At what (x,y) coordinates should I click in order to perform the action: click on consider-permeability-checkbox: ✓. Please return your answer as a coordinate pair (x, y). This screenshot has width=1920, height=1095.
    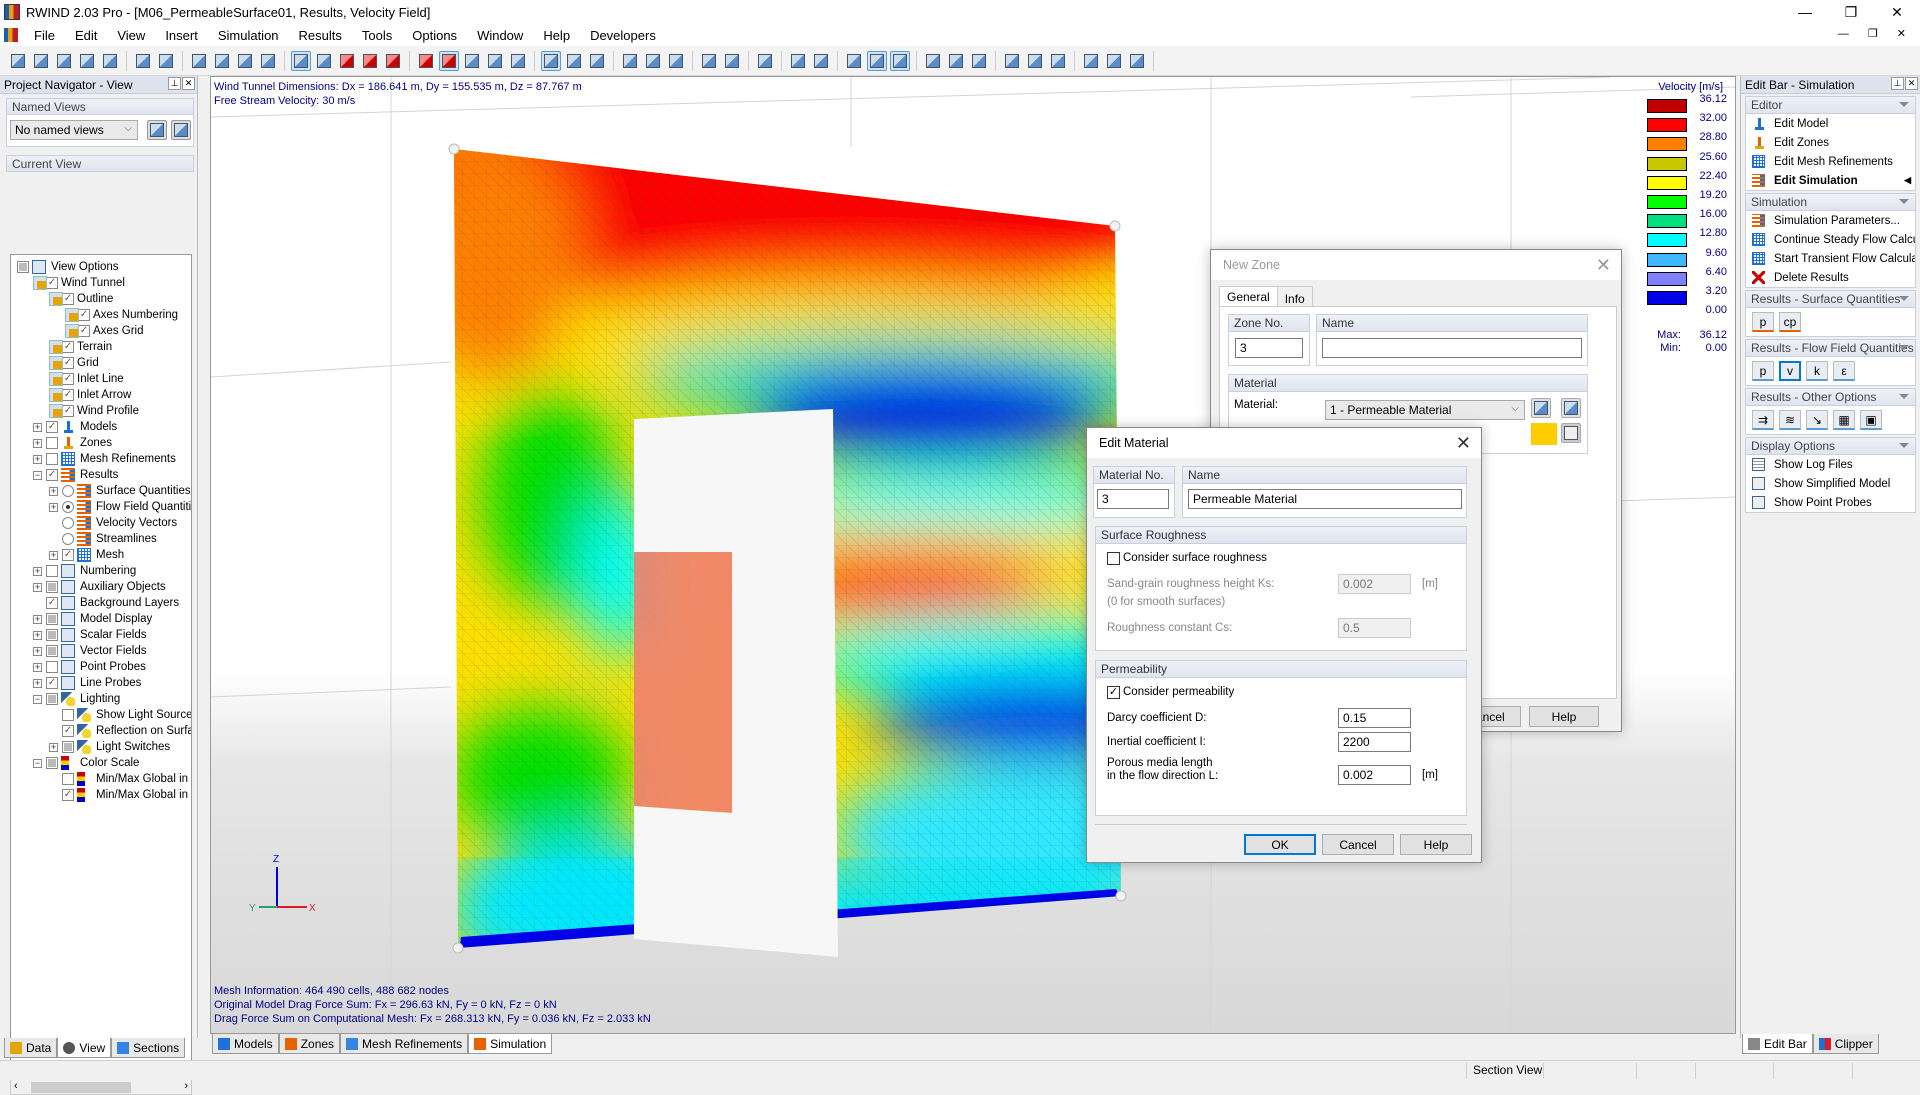
    Looking at the image, I should click on (1113, 692).